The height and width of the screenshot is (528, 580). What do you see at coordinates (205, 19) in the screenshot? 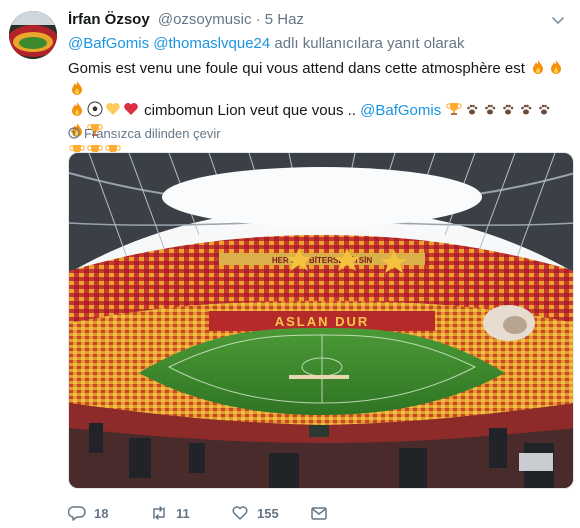
I see `author-handle: @ozsoymusic` at bounding box center [205, 19].